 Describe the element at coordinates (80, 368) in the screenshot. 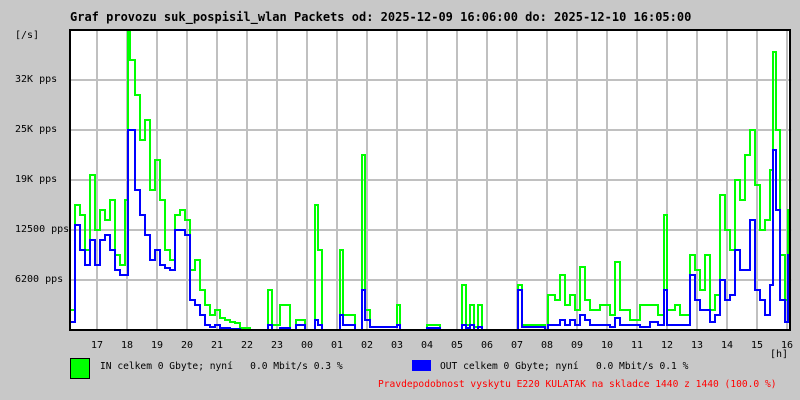

I see `legend-in-swatch` at that location.